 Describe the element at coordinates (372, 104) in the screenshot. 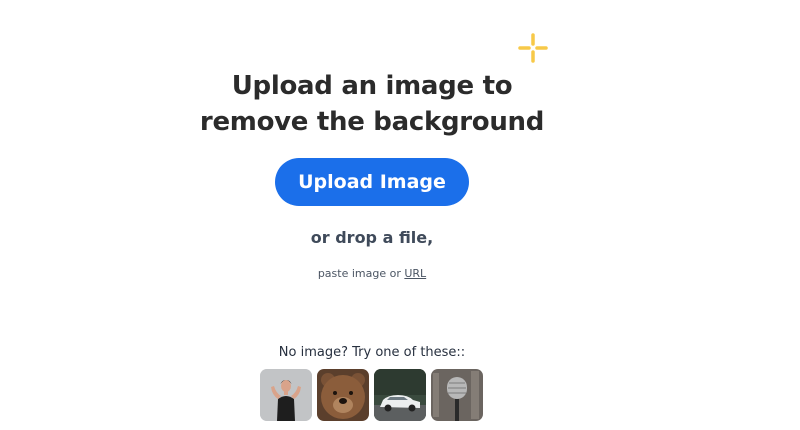

I see `page-title: Upload an image to remove the background` at that location.